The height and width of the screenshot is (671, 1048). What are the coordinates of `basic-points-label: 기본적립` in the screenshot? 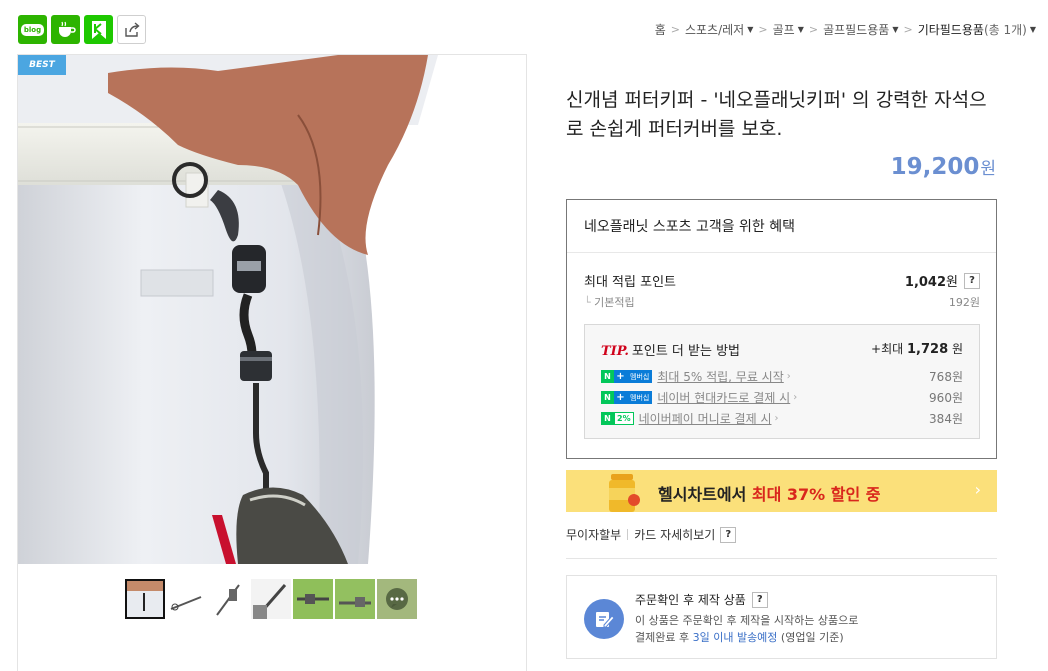 It's located at (614, 302).